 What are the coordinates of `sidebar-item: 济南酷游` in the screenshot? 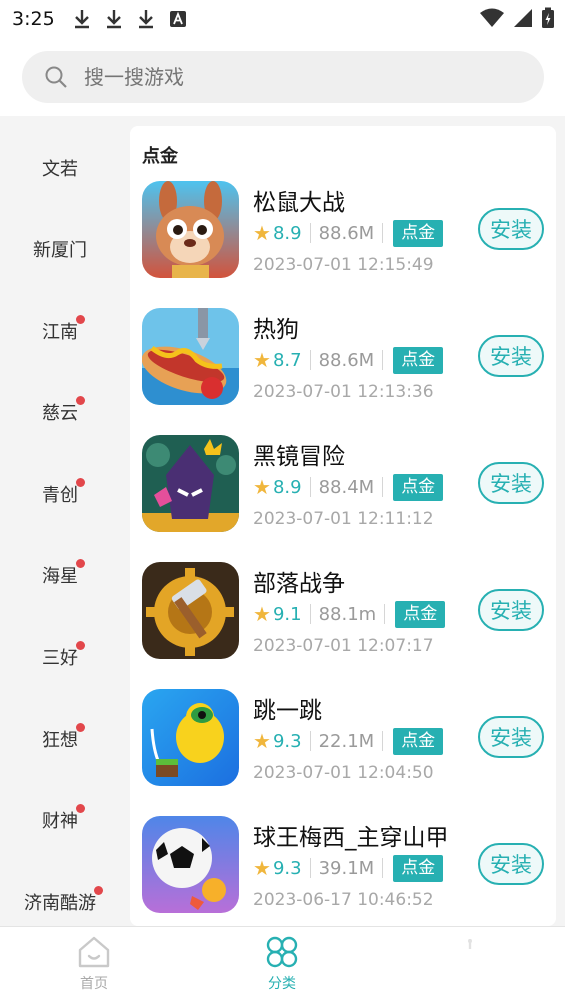 It's located at (60, 902).